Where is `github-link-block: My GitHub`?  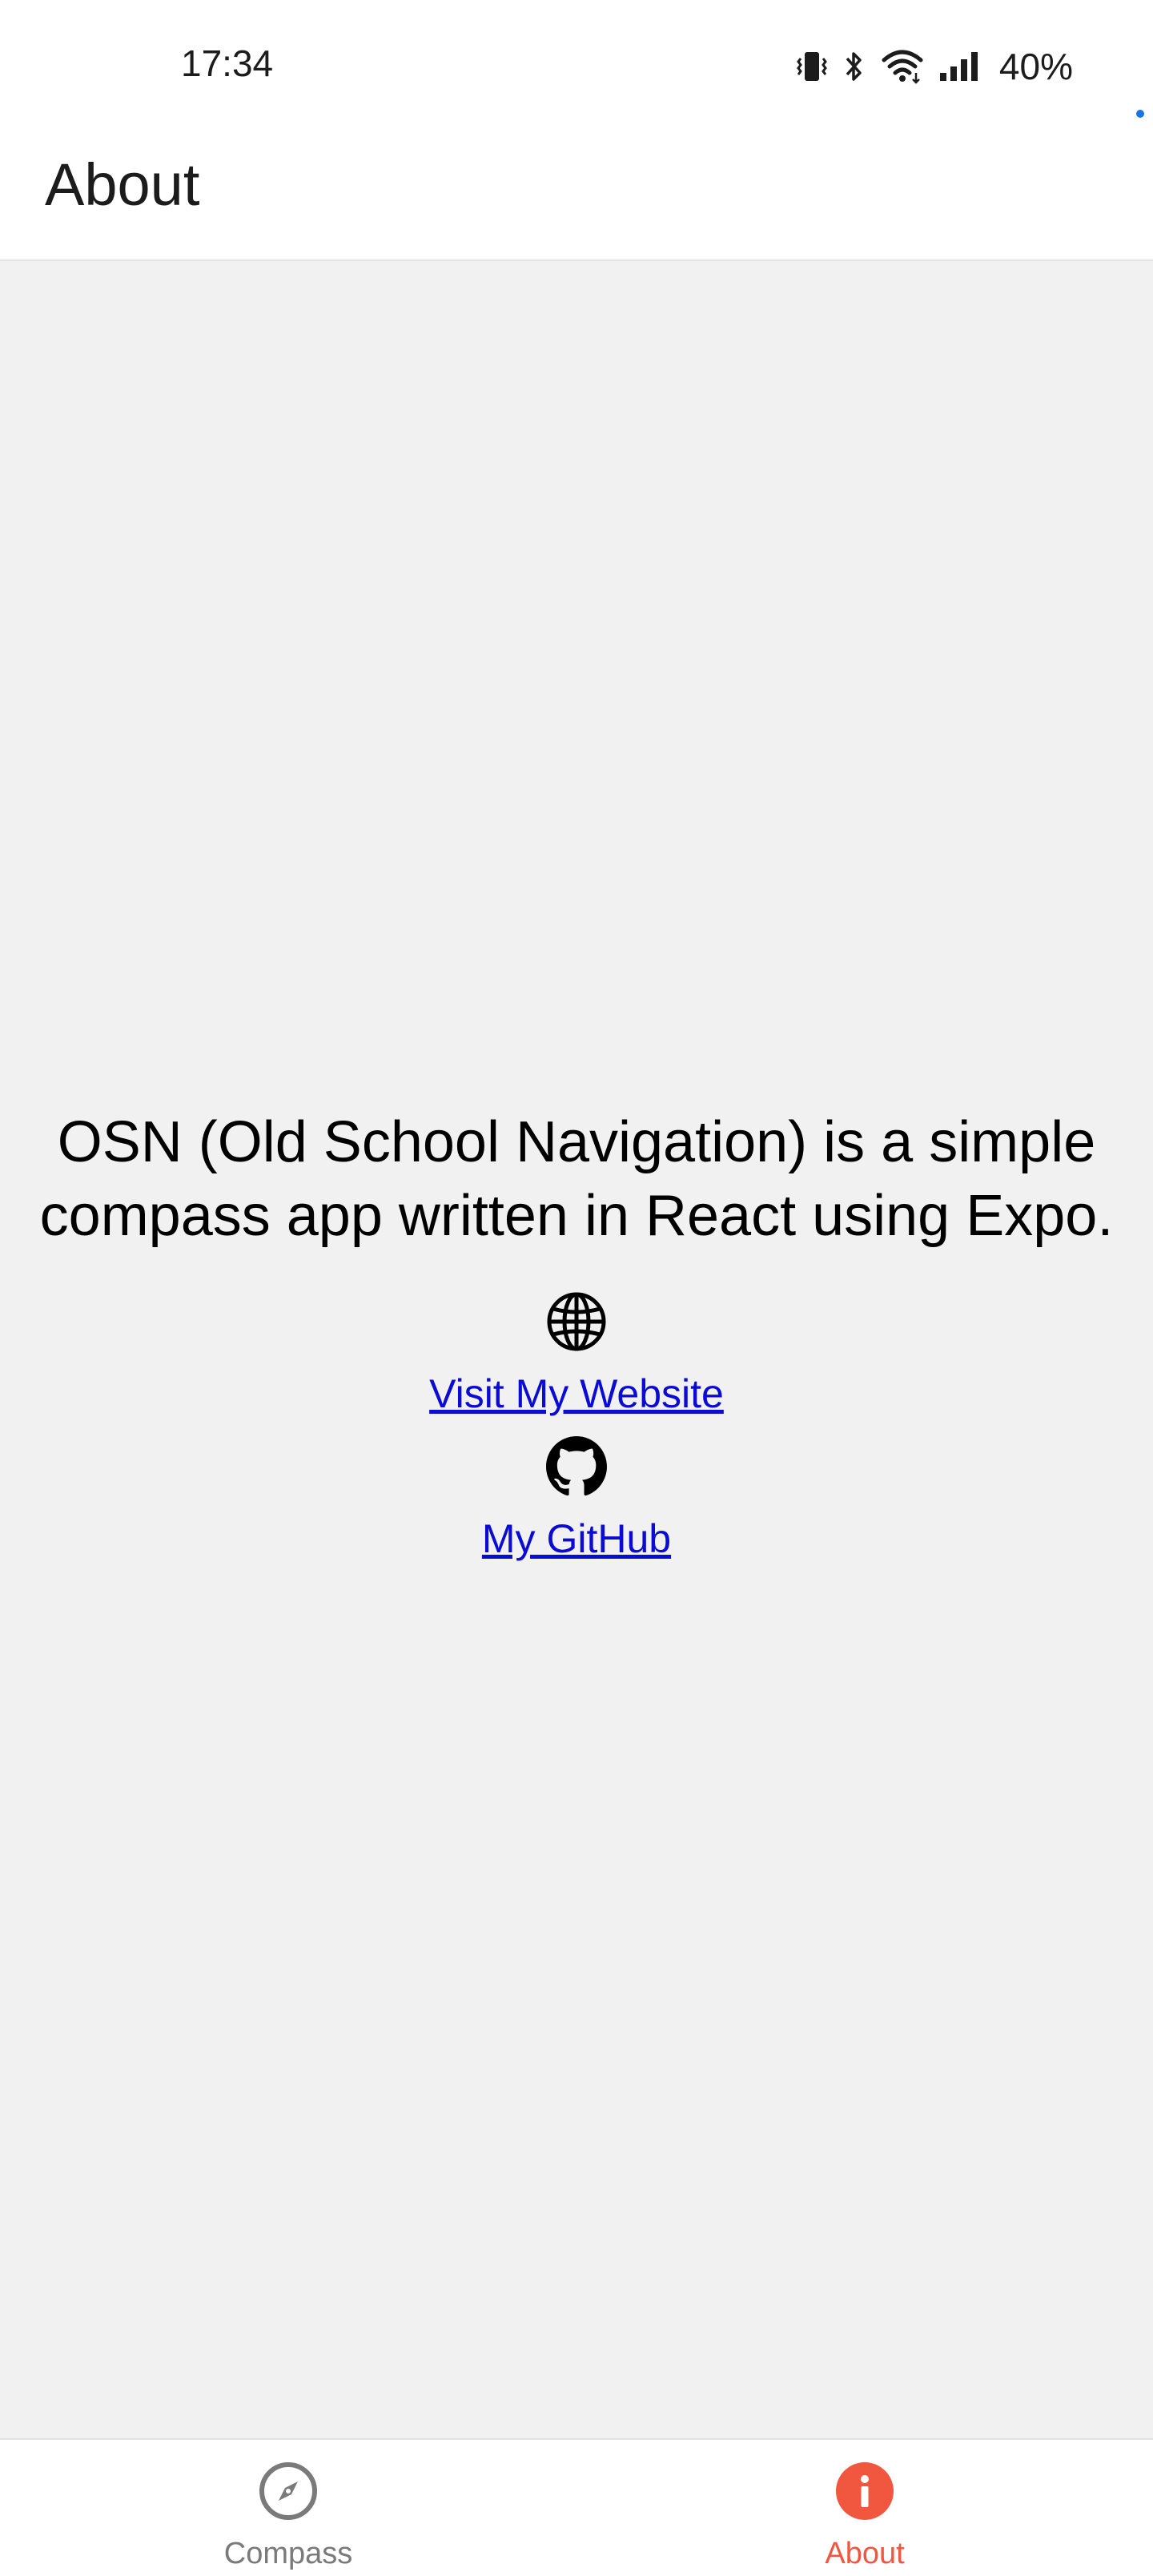
github-link-block: My GitHub is located at coordinates (576, 1489).